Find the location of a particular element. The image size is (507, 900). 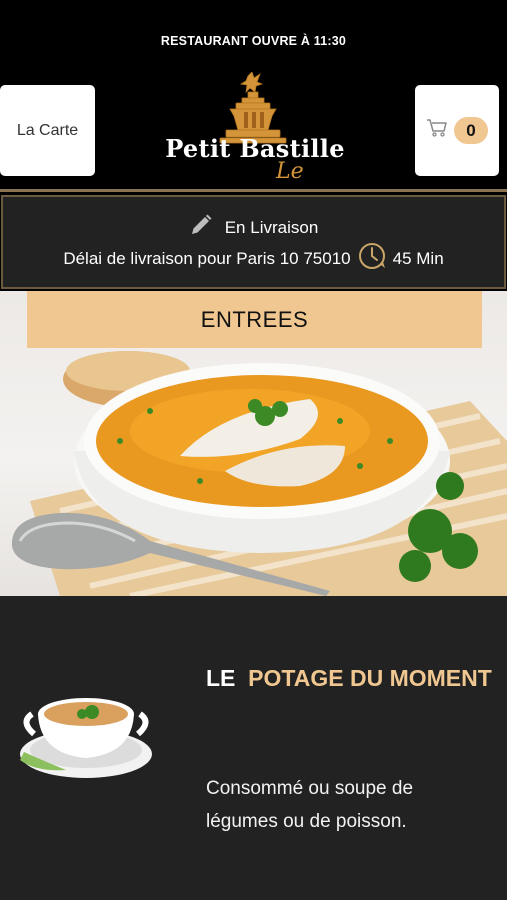

menu-button: La Carte is located at coordinates (47, 130).